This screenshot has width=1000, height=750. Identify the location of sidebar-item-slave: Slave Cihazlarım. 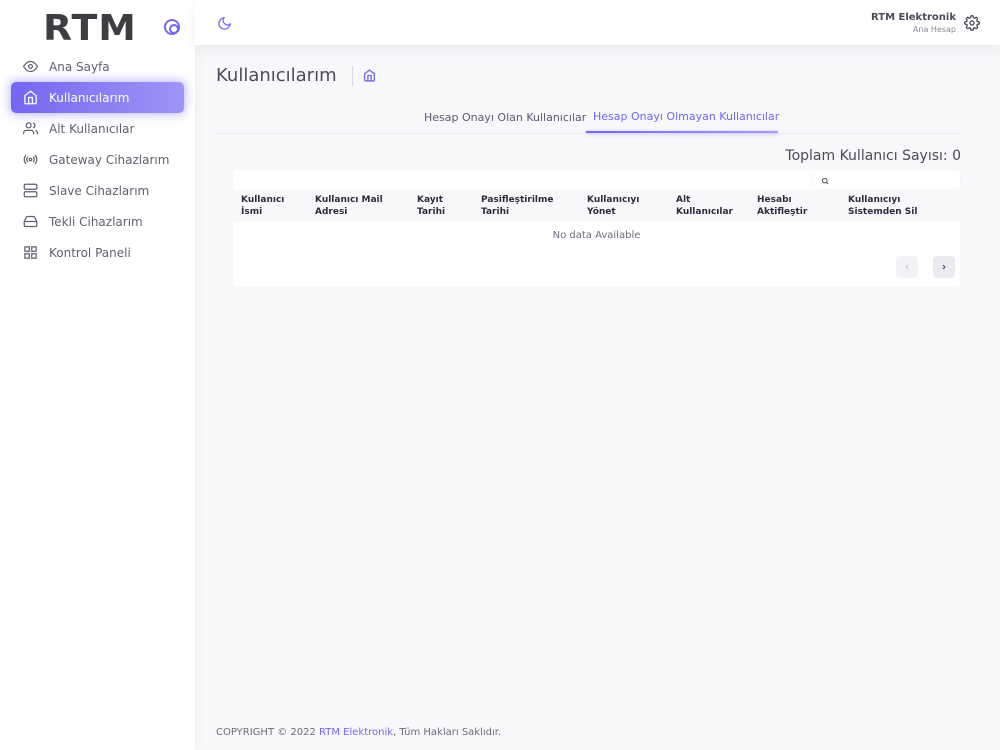
(97, 190).